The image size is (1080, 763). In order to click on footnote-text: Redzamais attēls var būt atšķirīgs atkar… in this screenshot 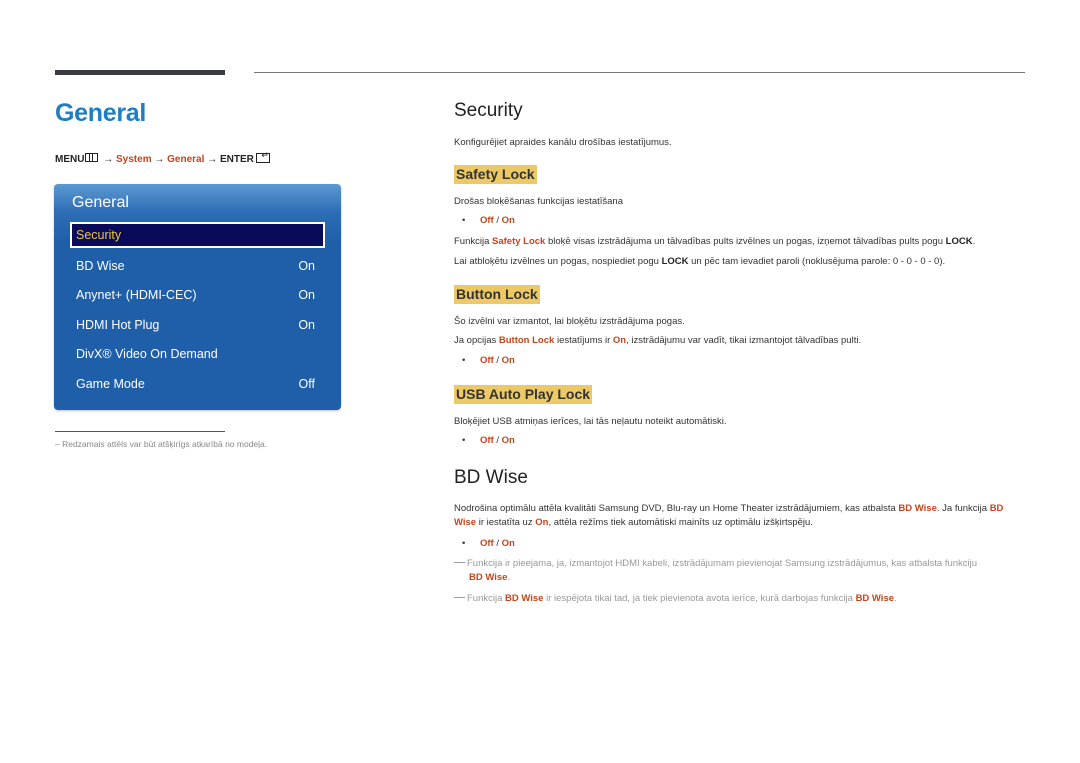, I will do `click(165, 444)`.